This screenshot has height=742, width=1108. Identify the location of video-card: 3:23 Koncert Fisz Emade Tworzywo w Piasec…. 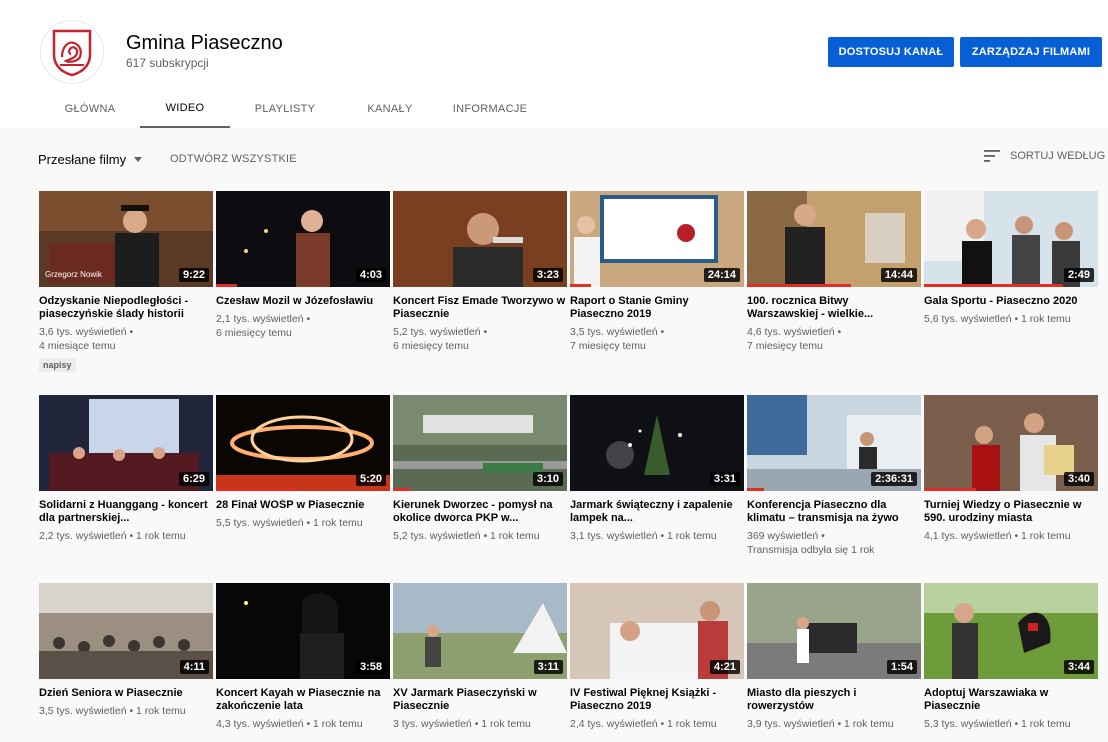
(480, 272).